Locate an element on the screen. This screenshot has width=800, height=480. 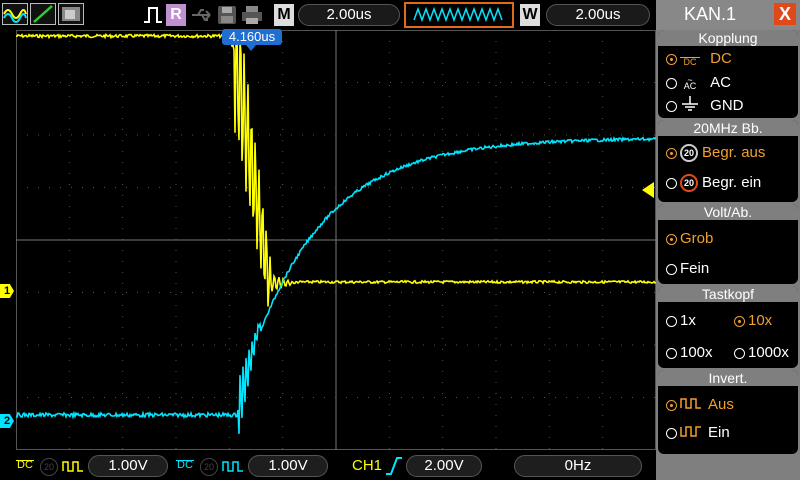
invert-section: Invert. Aus Ein is located at coordinates (728, 412).